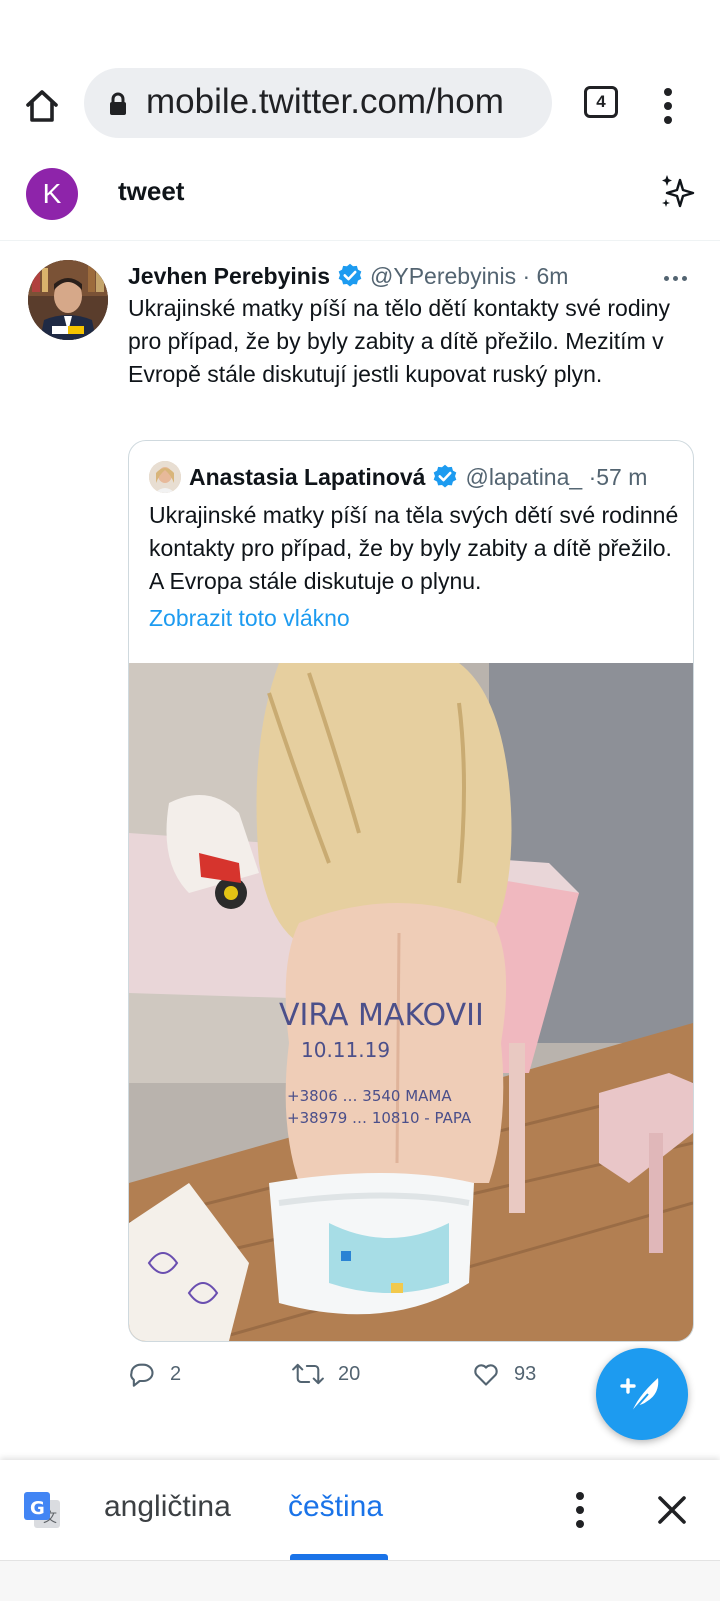 This screenshot has height=1601, width=720. I want to click on browser-menu-button, so click(668, 106).